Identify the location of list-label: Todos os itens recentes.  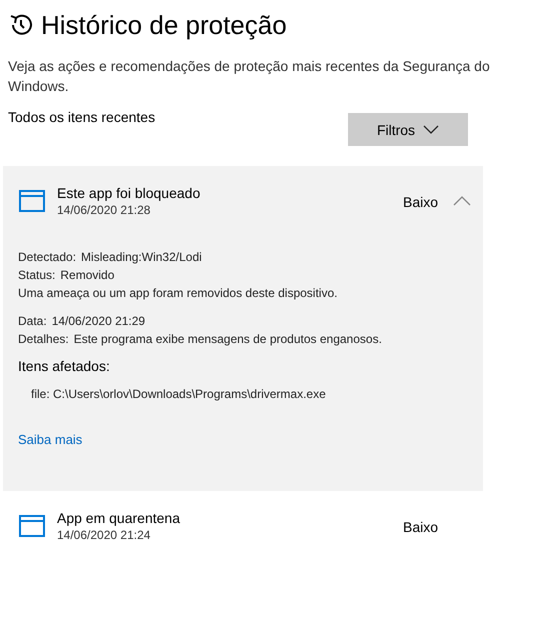
(82, 117).